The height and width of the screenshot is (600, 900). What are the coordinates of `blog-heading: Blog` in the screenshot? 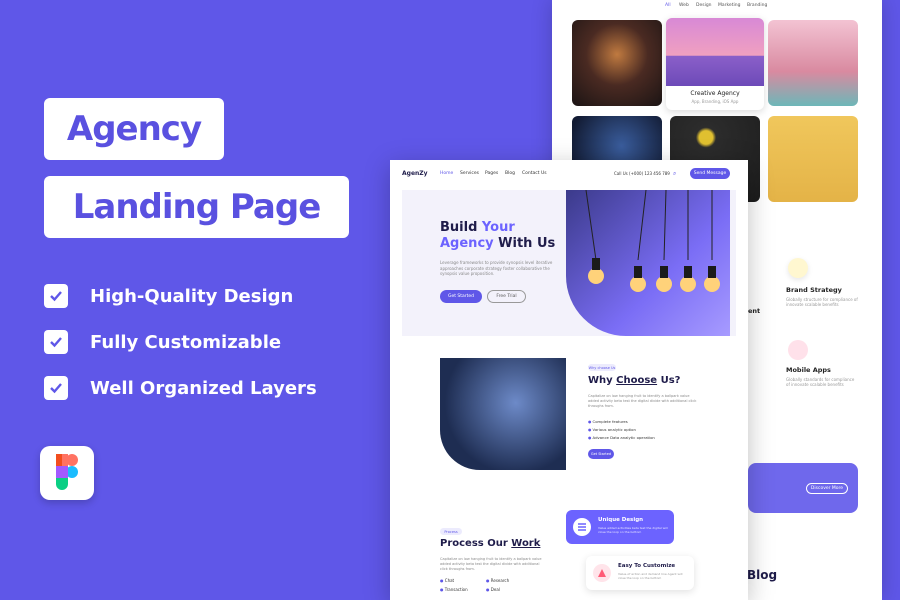 It's located at (762, 575).